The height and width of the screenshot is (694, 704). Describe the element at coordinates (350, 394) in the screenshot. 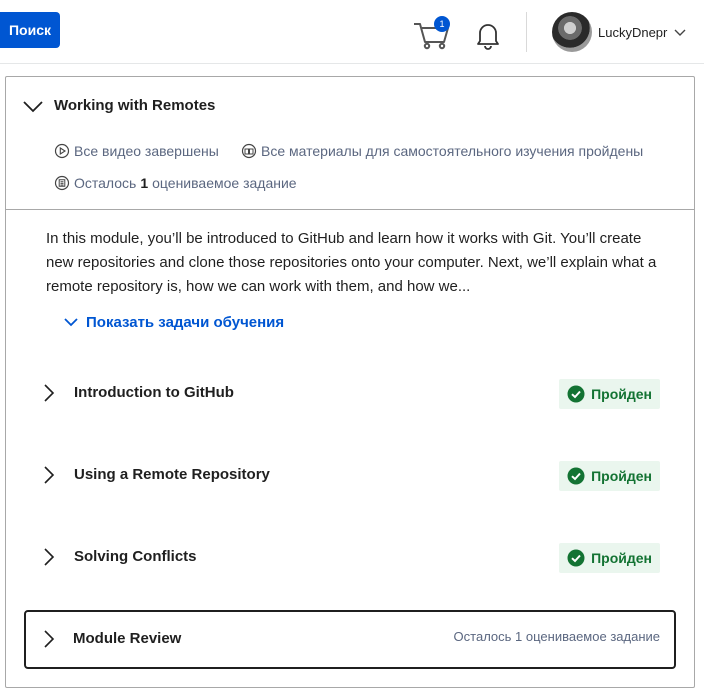

I see `lesson-item: Introduction to GitHub Пройден` at that location.